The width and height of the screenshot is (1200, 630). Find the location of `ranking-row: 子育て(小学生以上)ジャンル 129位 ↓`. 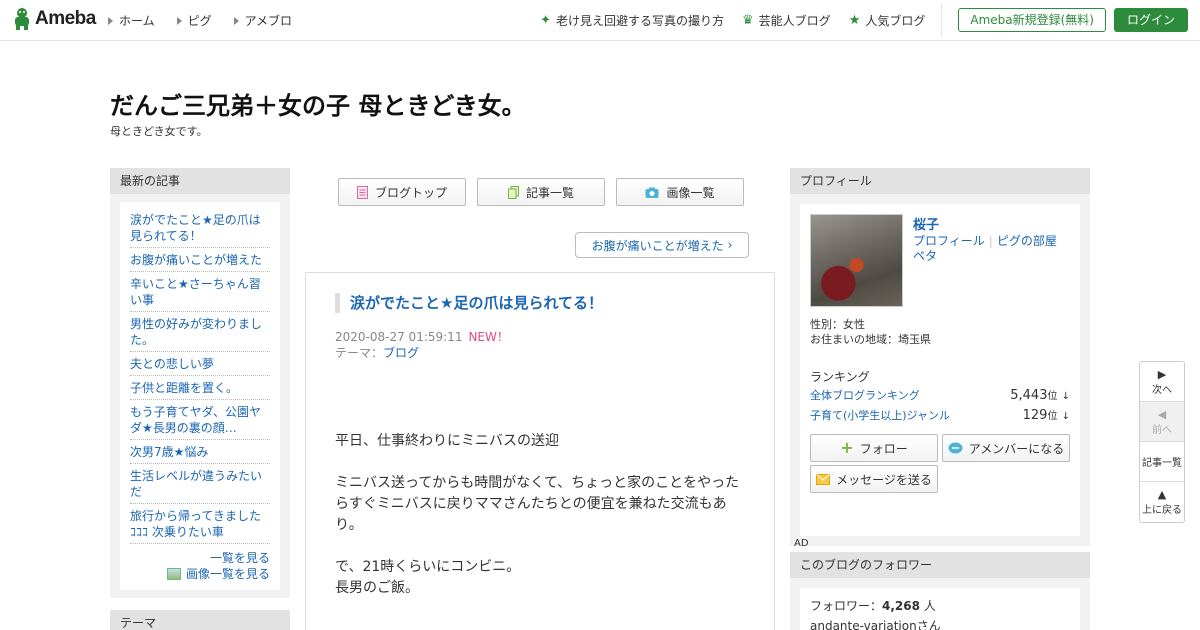

ranking-row: 子育て(小学生以上)ジャンル 129位 ↓ is located at coordinates (940, 415).